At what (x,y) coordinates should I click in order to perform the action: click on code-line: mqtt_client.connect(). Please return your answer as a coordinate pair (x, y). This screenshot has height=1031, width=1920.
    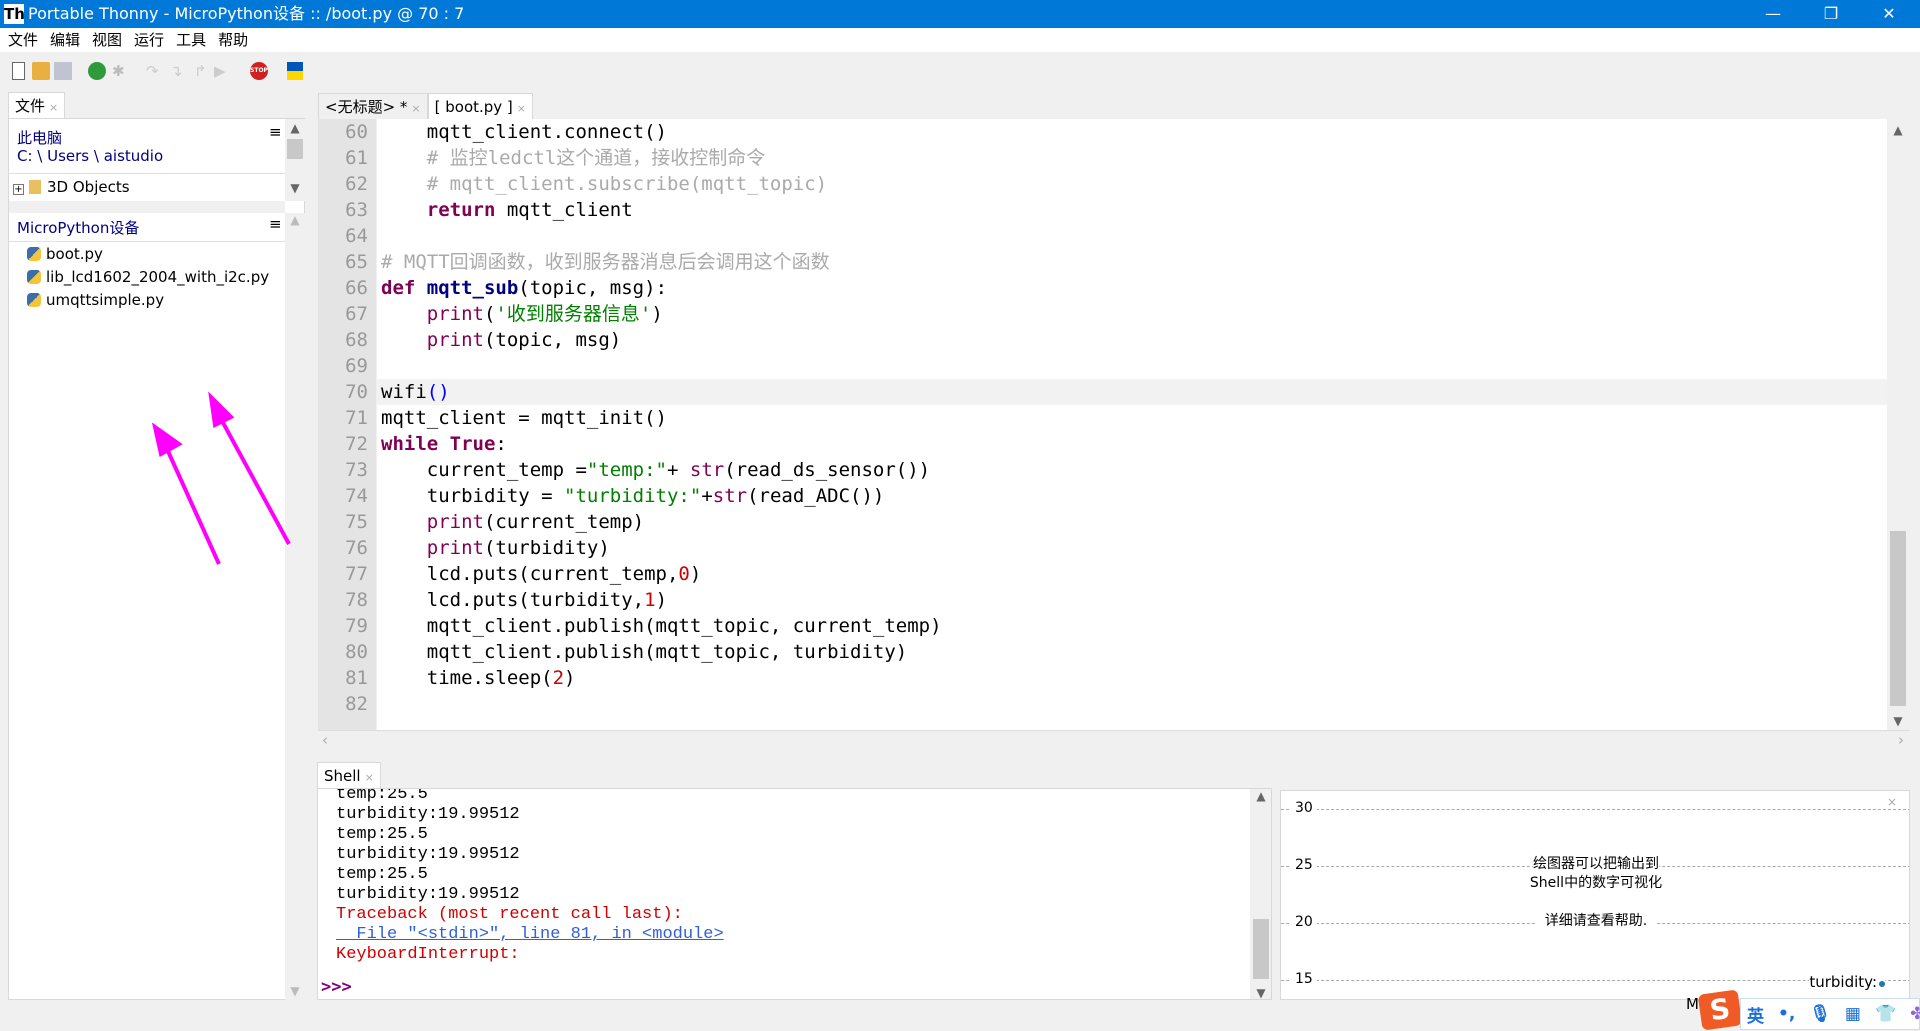
    Looking at the image, I should click on (1132, 132).